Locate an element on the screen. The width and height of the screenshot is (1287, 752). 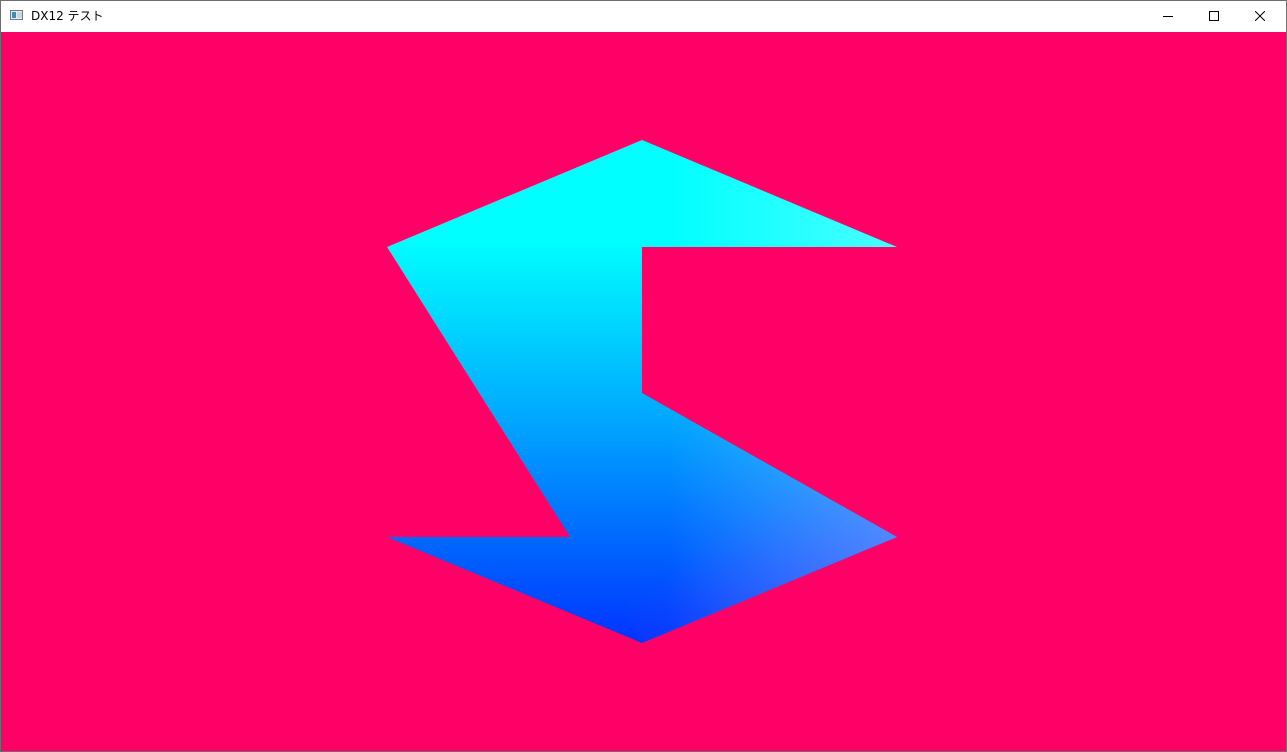
maximize-icon is located at coordinates (1214, 16).